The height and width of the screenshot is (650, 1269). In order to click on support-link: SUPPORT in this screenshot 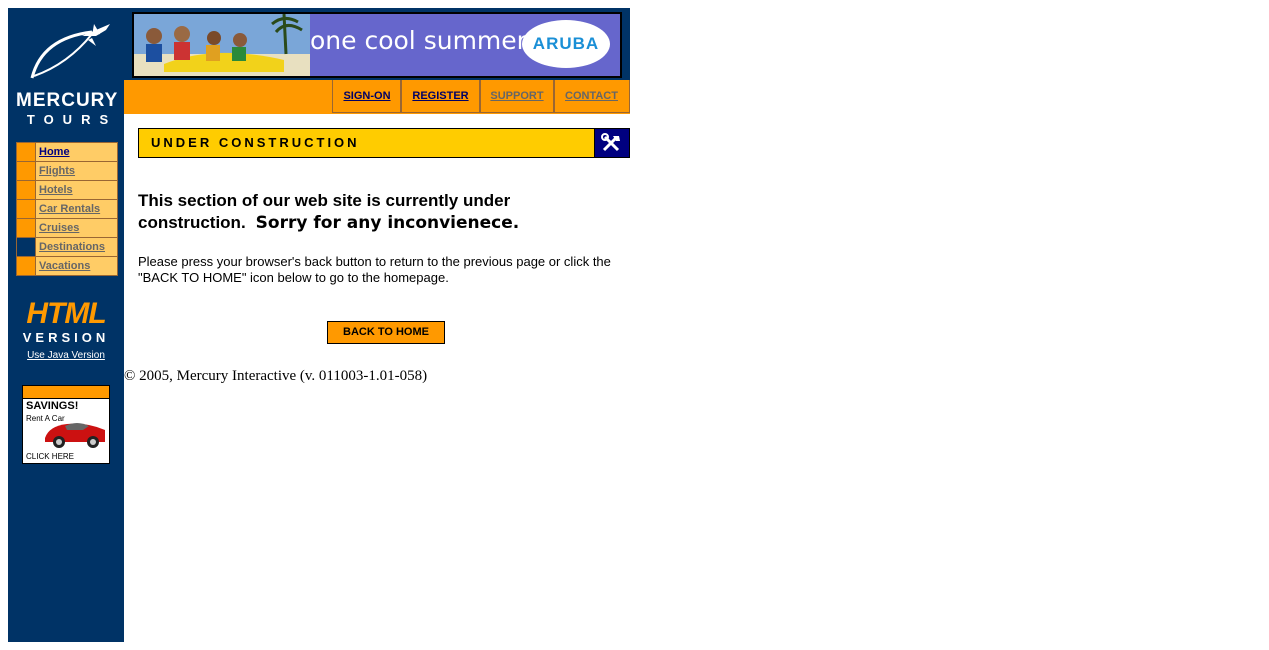, I will do `click(517, 96)`.